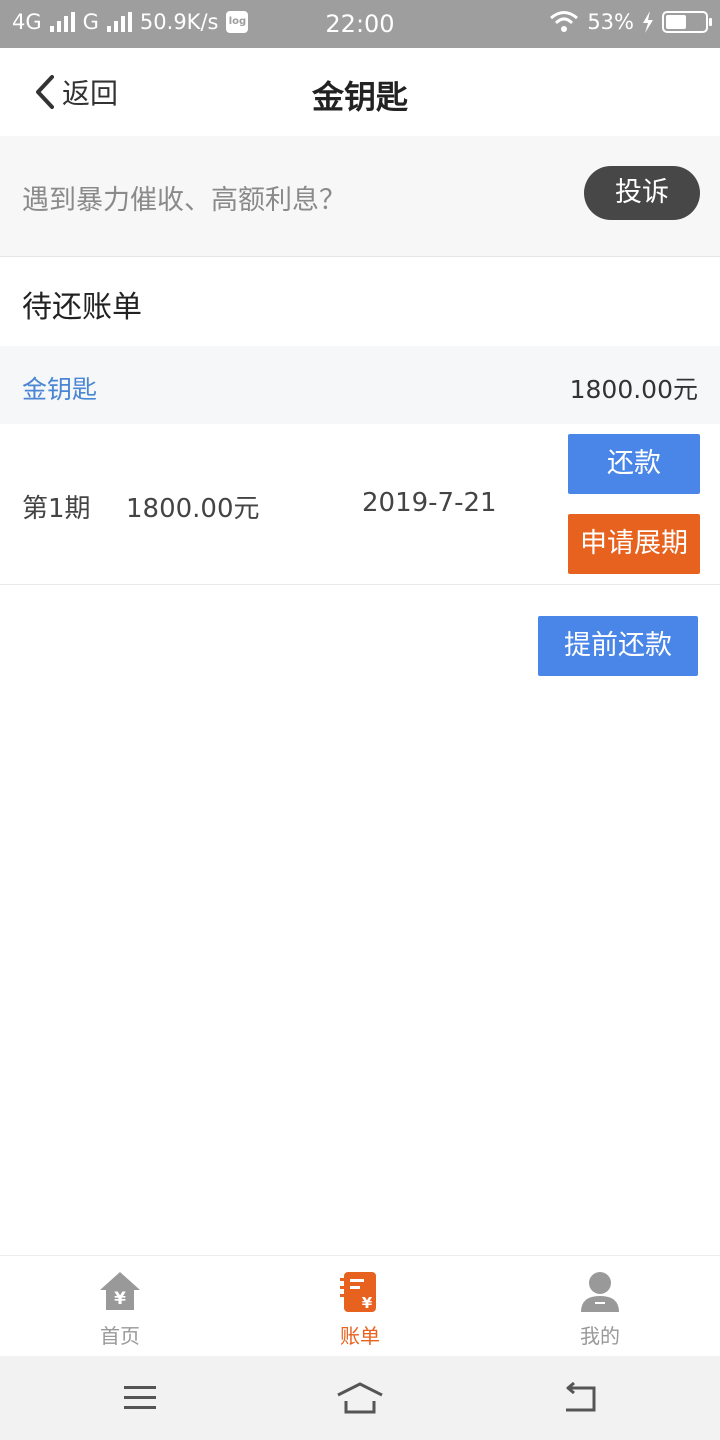 This screenshot has width=720, height=1440. I want to click on app-header: 返回 金钥匙, so click(360, 92).